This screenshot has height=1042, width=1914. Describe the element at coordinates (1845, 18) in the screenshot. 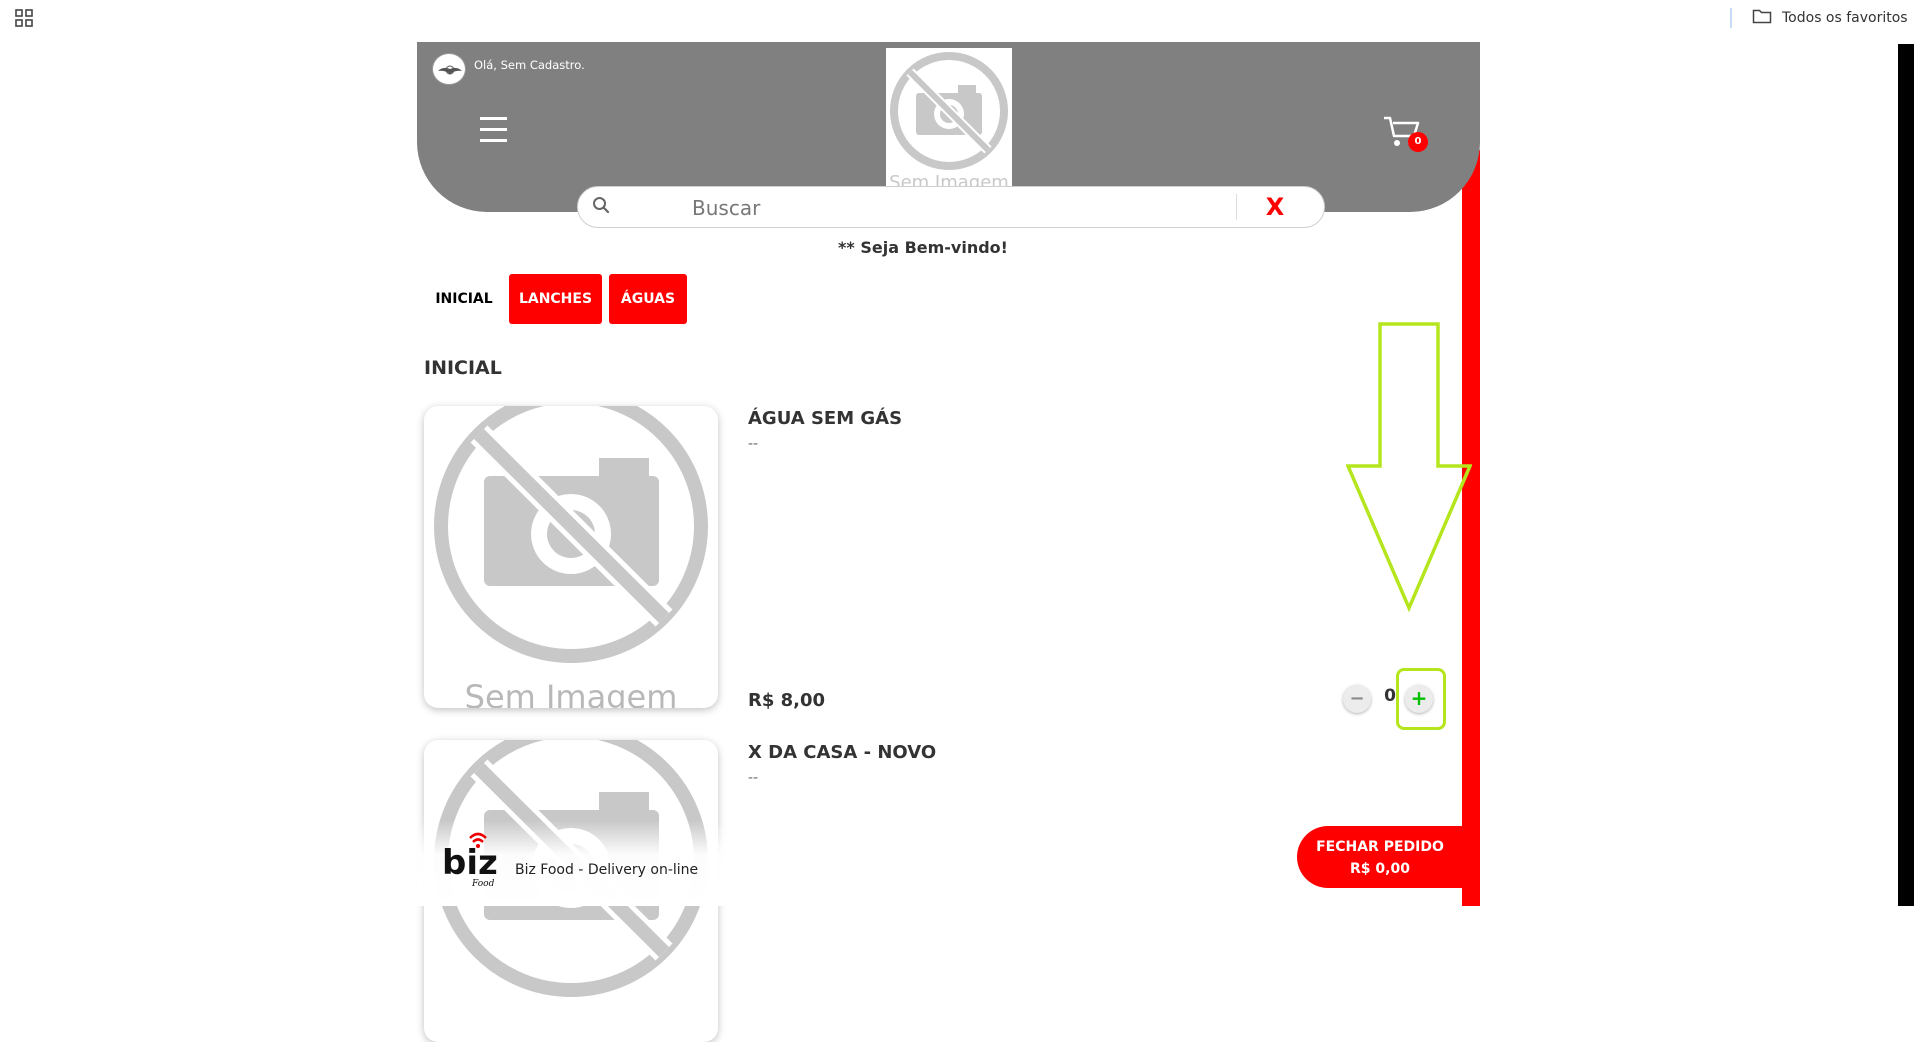

I see `favorites-label: Todos os favoritos` at that location.